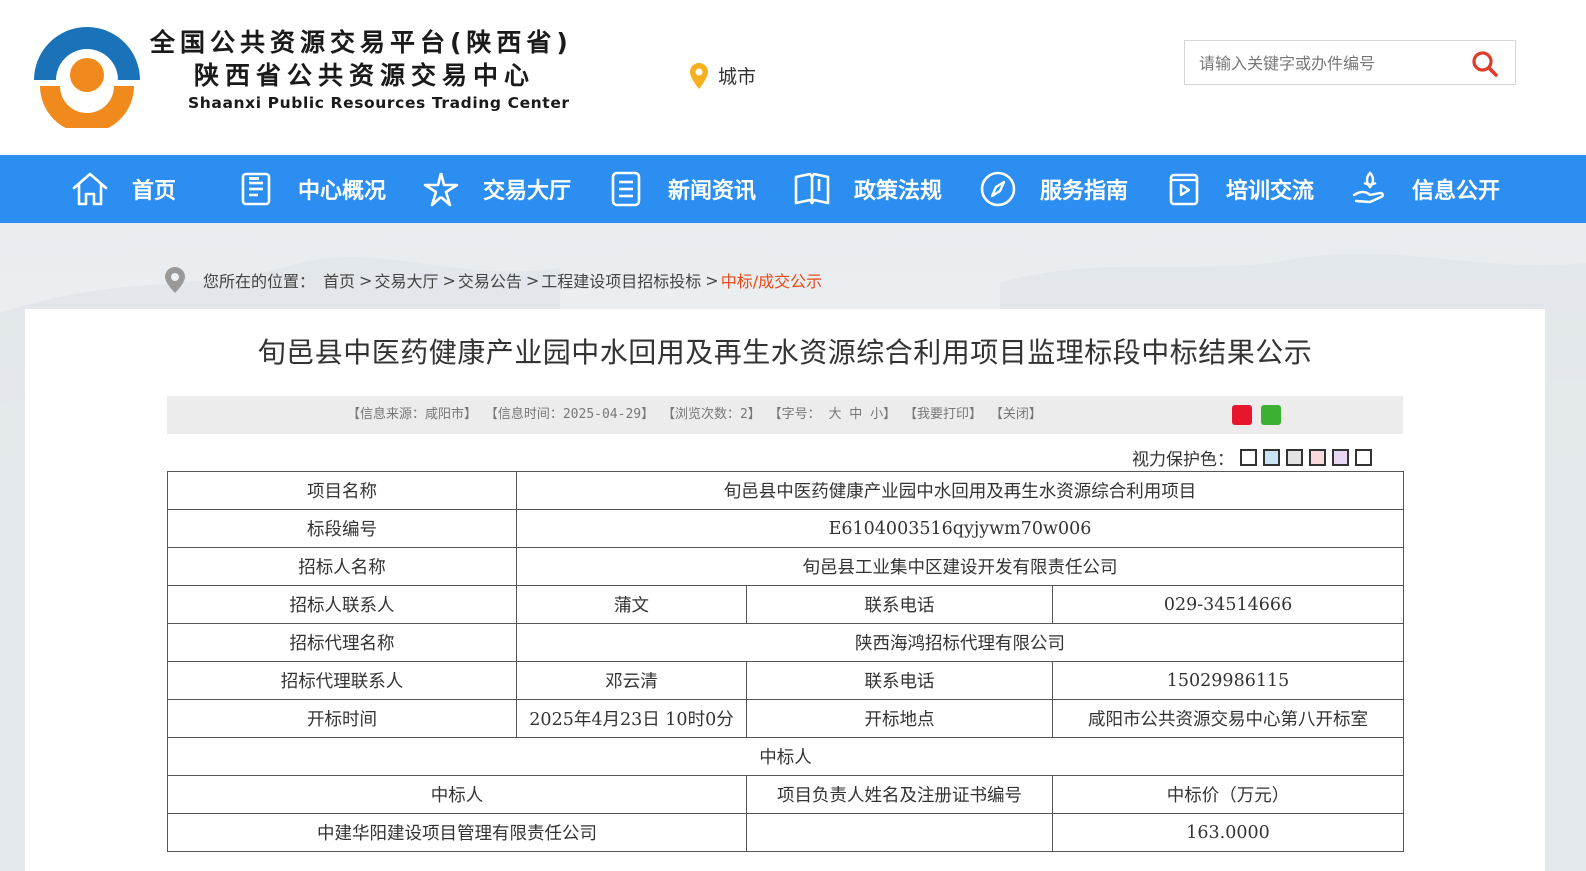  I want to click on weibo-share-icon, so click(1242, 415).